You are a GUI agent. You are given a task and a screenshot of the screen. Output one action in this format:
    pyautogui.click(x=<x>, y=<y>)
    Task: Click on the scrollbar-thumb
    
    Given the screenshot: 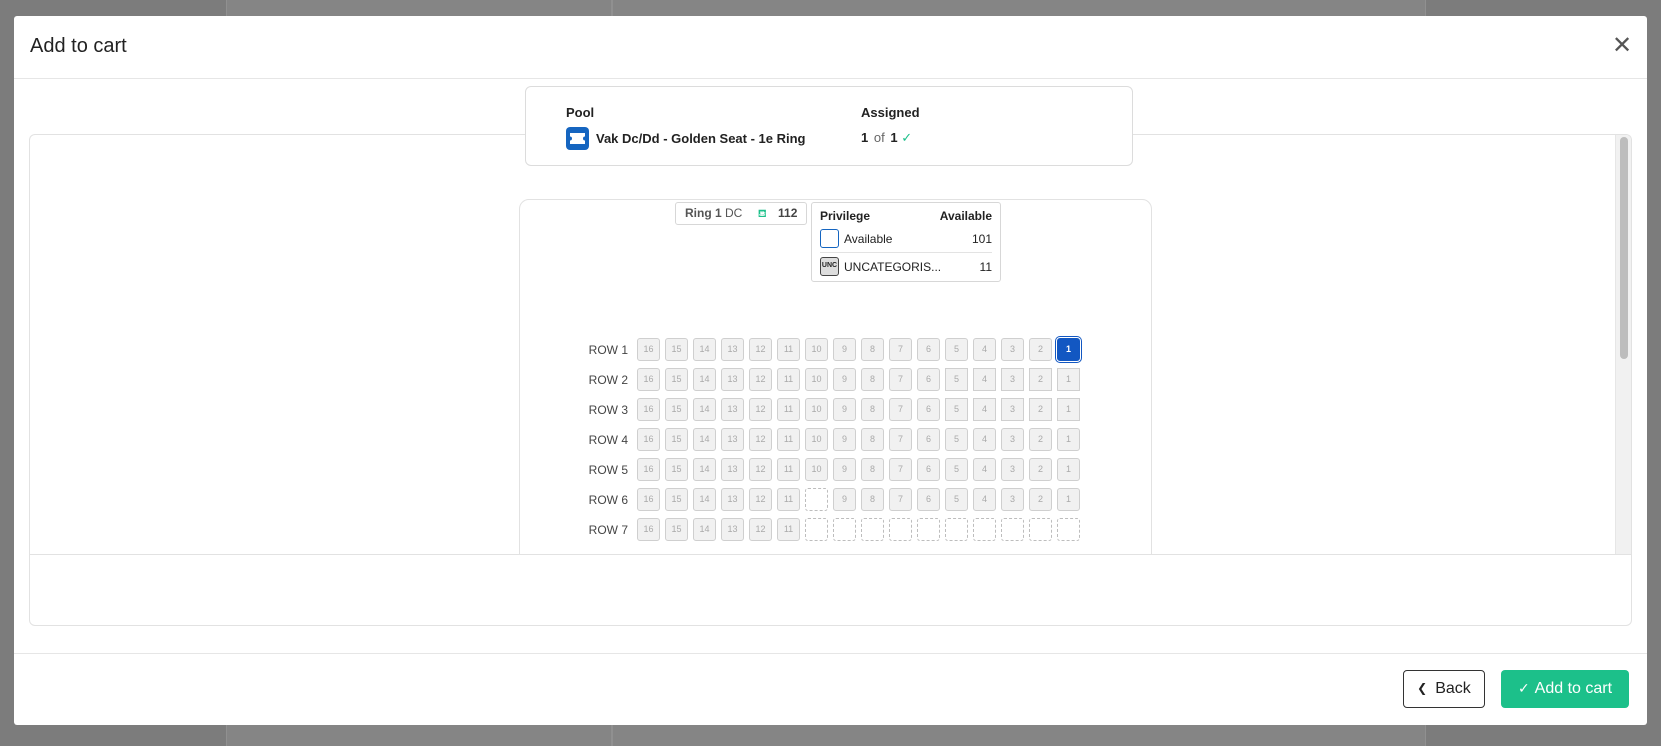 What is the action you would take?
    pyautogui.click(x=1624, y=248)
    